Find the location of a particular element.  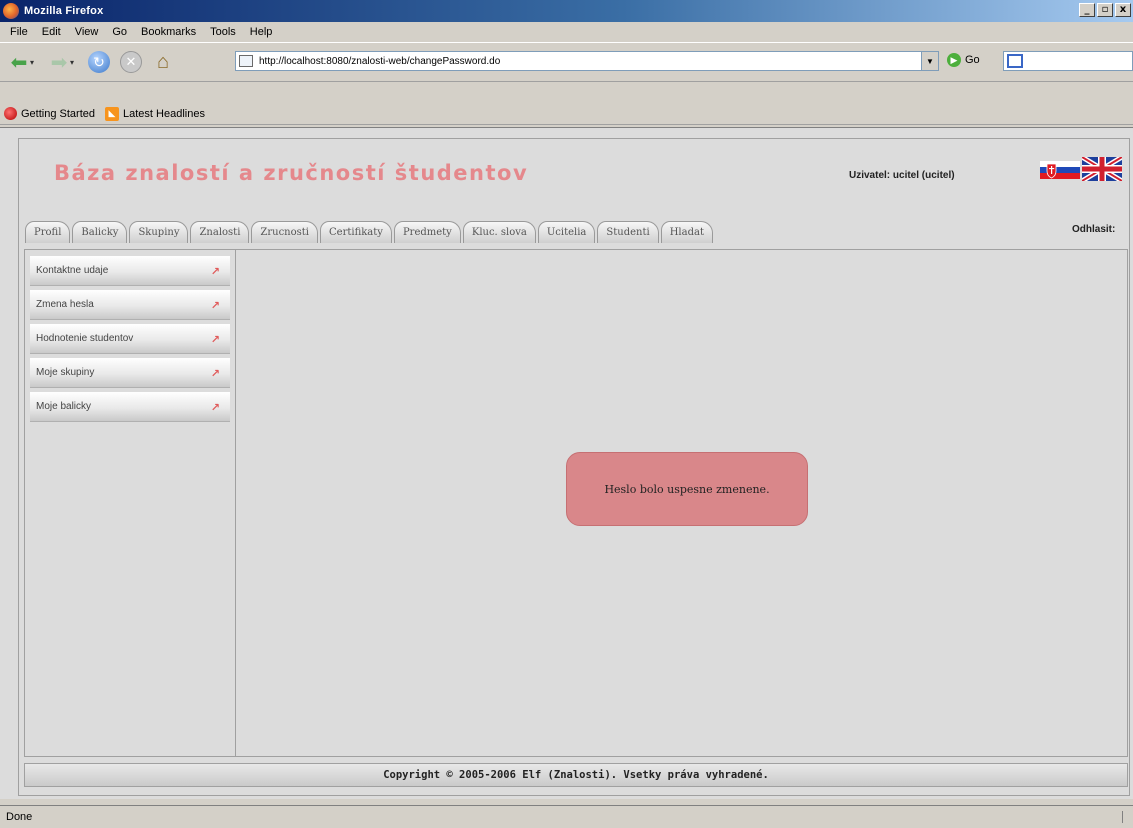

tab-studenti: Studenti is located at coordinates (628, 232).